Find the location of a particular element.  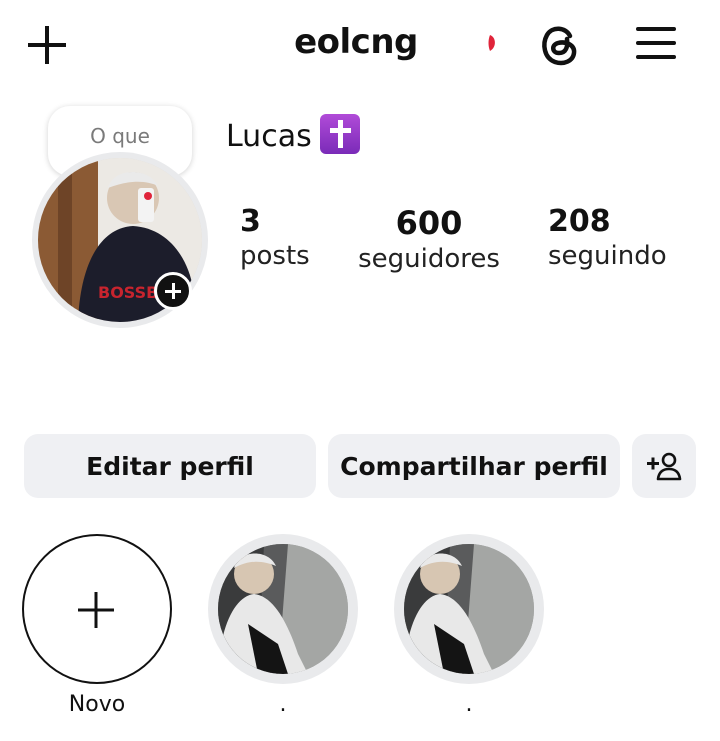

add-person-button is located at coordinates (664, 466).